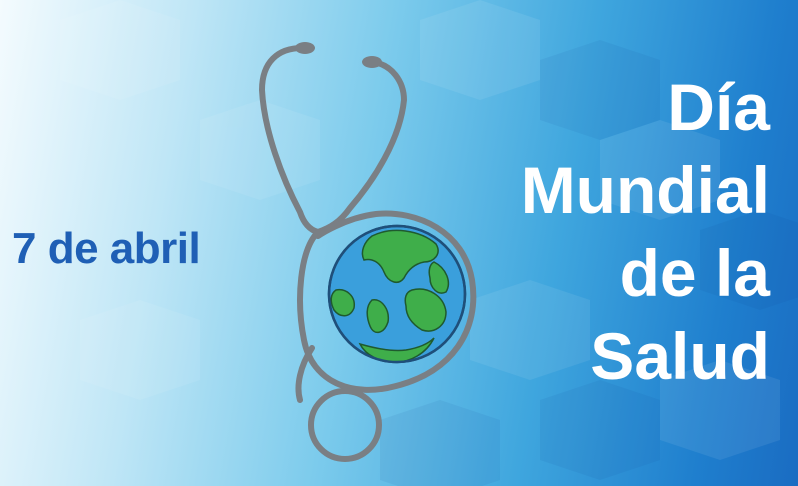 The height and width of the screenshot is (486, 798). Describe the element at coordinates (718, 107) in the screenshot. I see `title-line: Día` at that location.